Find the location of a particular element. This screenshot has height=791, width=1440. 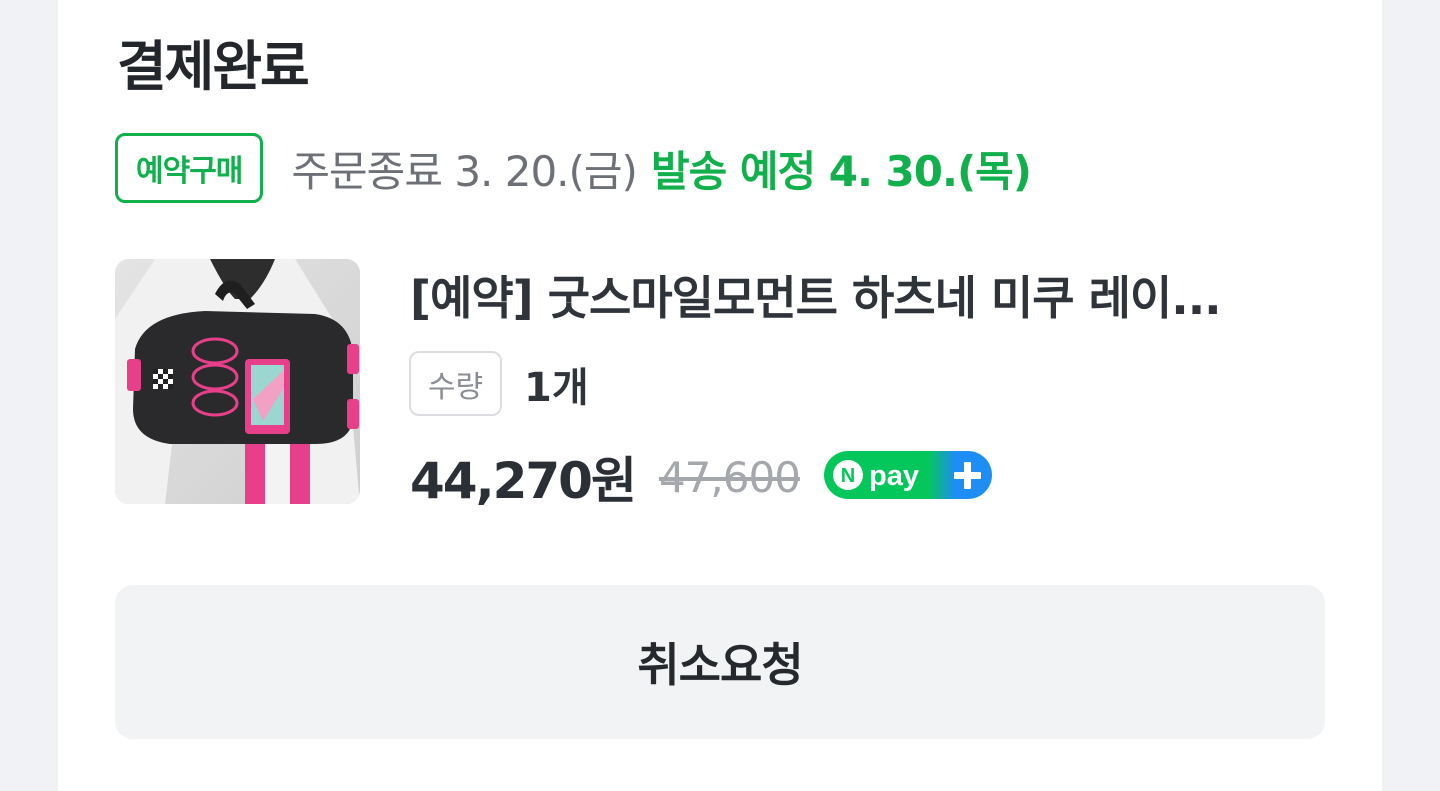

sale-price: 44,270원 is located at coordinates (523, 481).